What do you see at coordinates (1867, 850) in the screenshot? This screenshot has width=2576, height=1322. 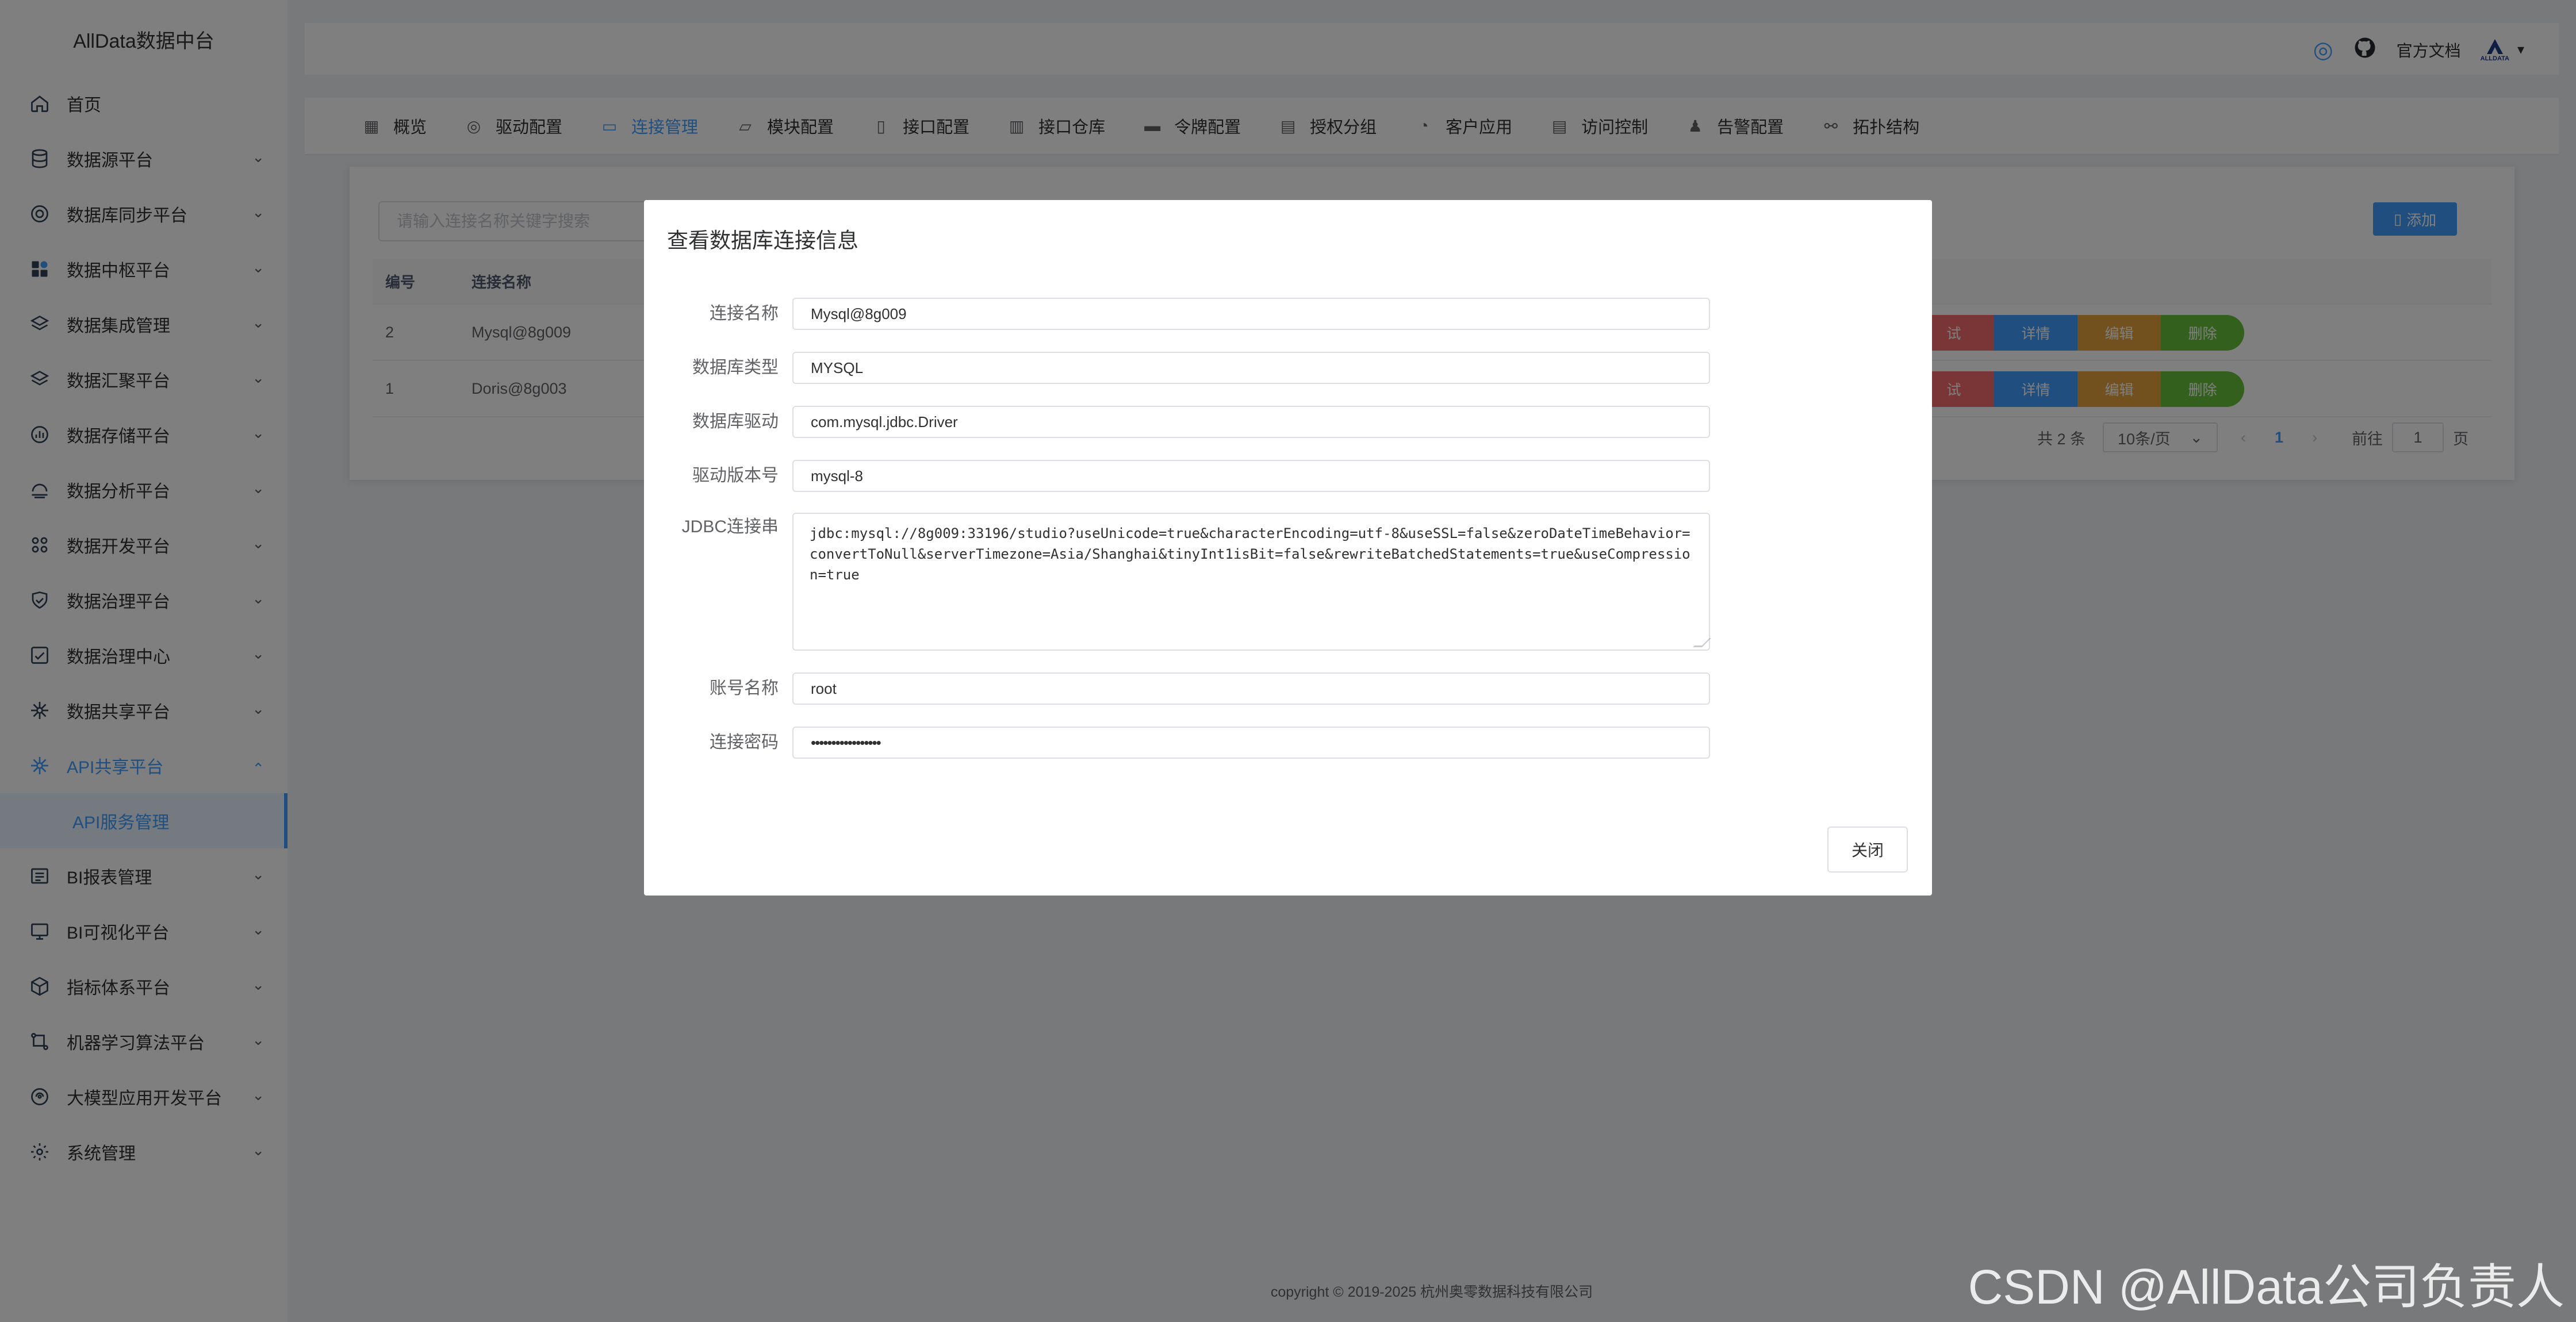 I see `close-button: 关闭` at bounding box center [1867, 850].